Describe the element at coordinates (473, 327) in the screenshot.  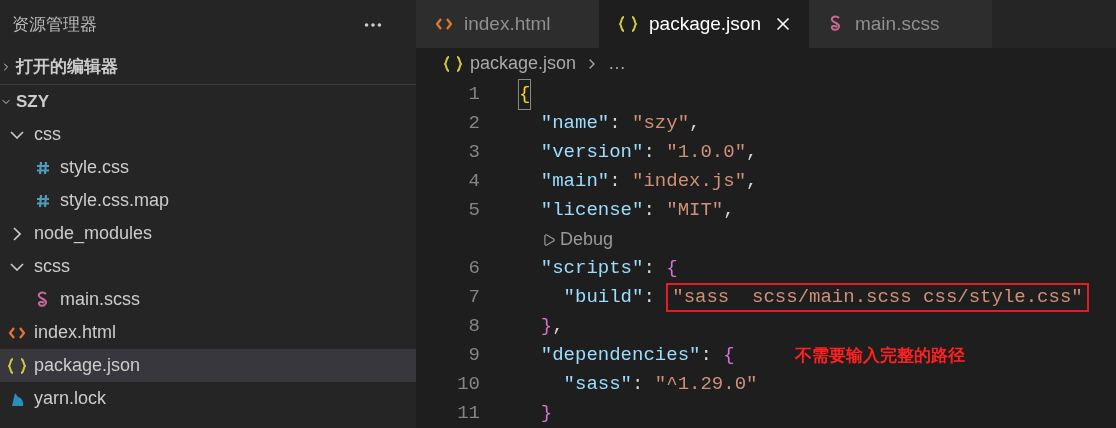
I see `line-number: 8` at that location.